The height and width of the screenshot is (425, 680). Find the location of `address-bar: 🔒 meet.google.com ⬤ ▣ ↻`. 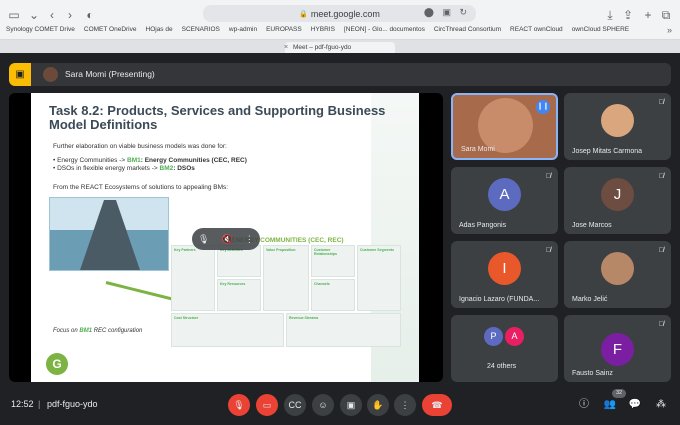

address-bar: 🔒 meet.google.com ⬤ ▣ ↻ is located at coordinates (339, 13).